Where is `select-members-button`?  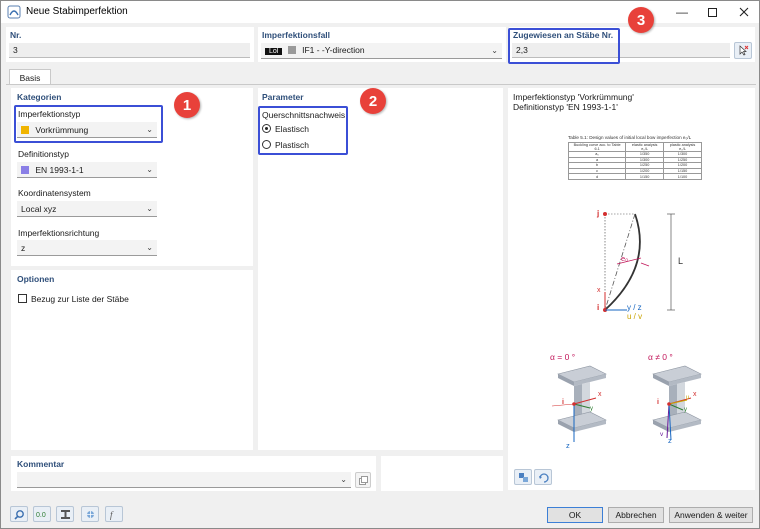 select-members-button is located at coordinates (743, 50).